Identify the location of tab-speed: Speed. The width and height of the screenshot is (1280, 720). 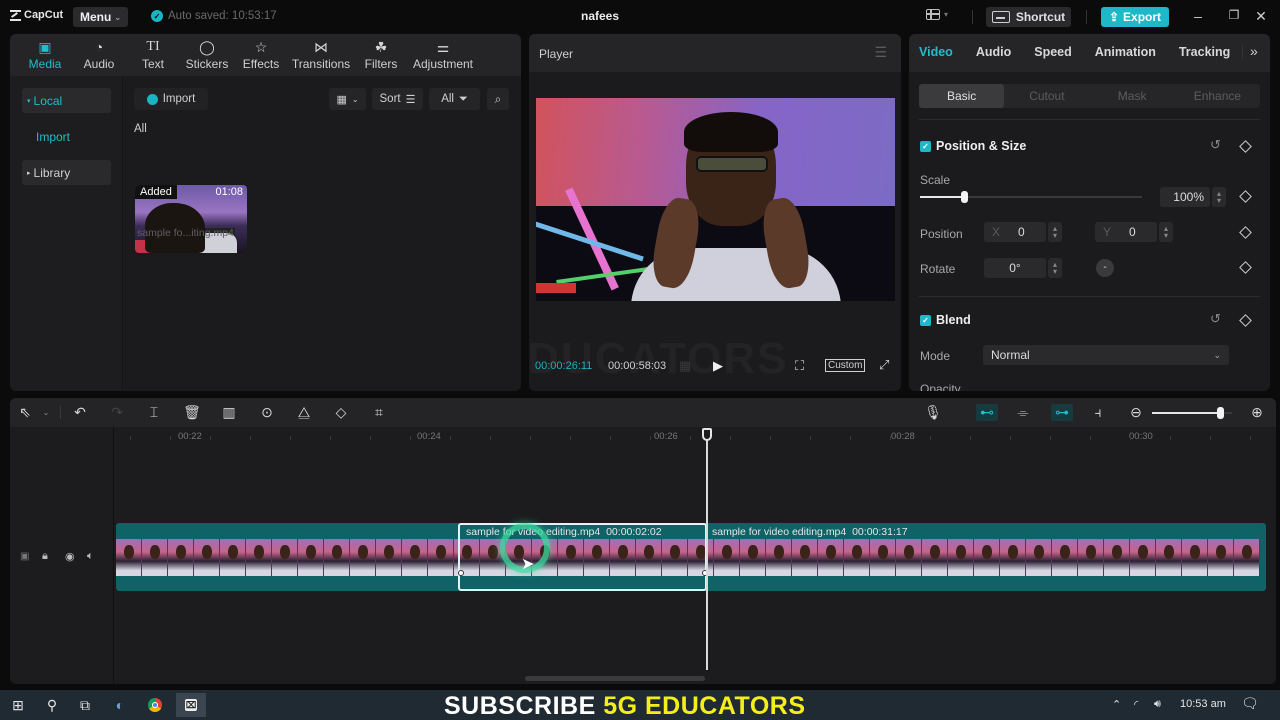
(1053, 52).